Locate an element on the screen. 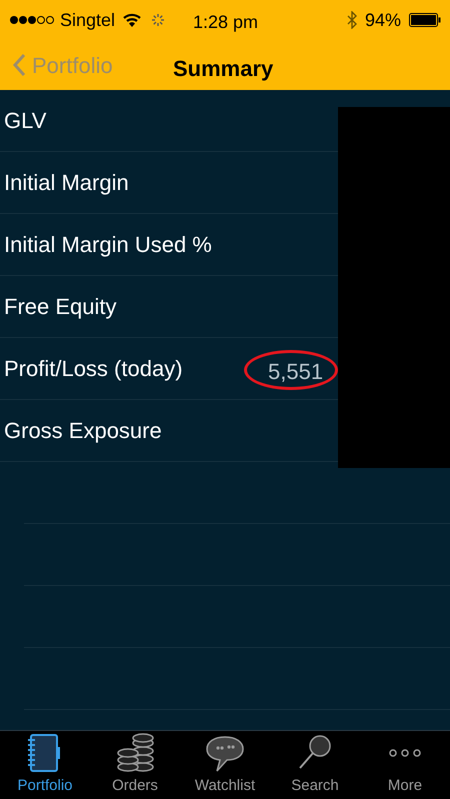  battery-percentage: 94% is located at coordinates (382, 20).